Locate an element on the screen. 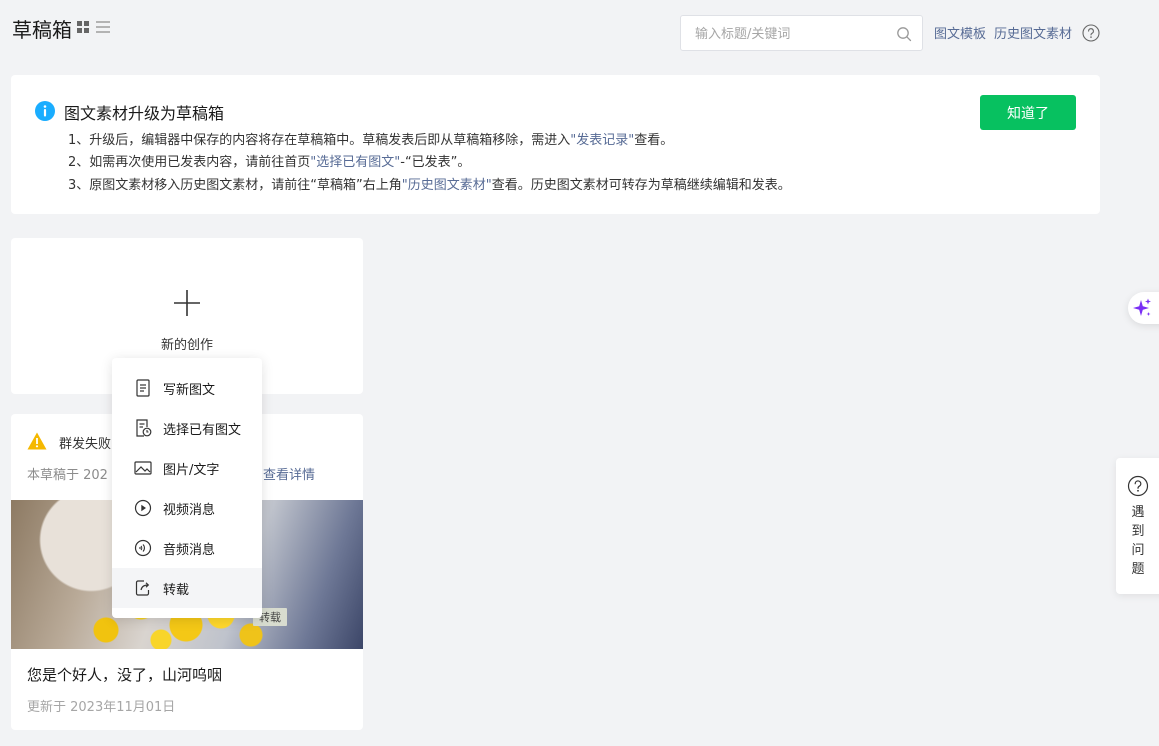 This screenshot has height=746, width=1159. search-input is located at coordinates (790, 34).